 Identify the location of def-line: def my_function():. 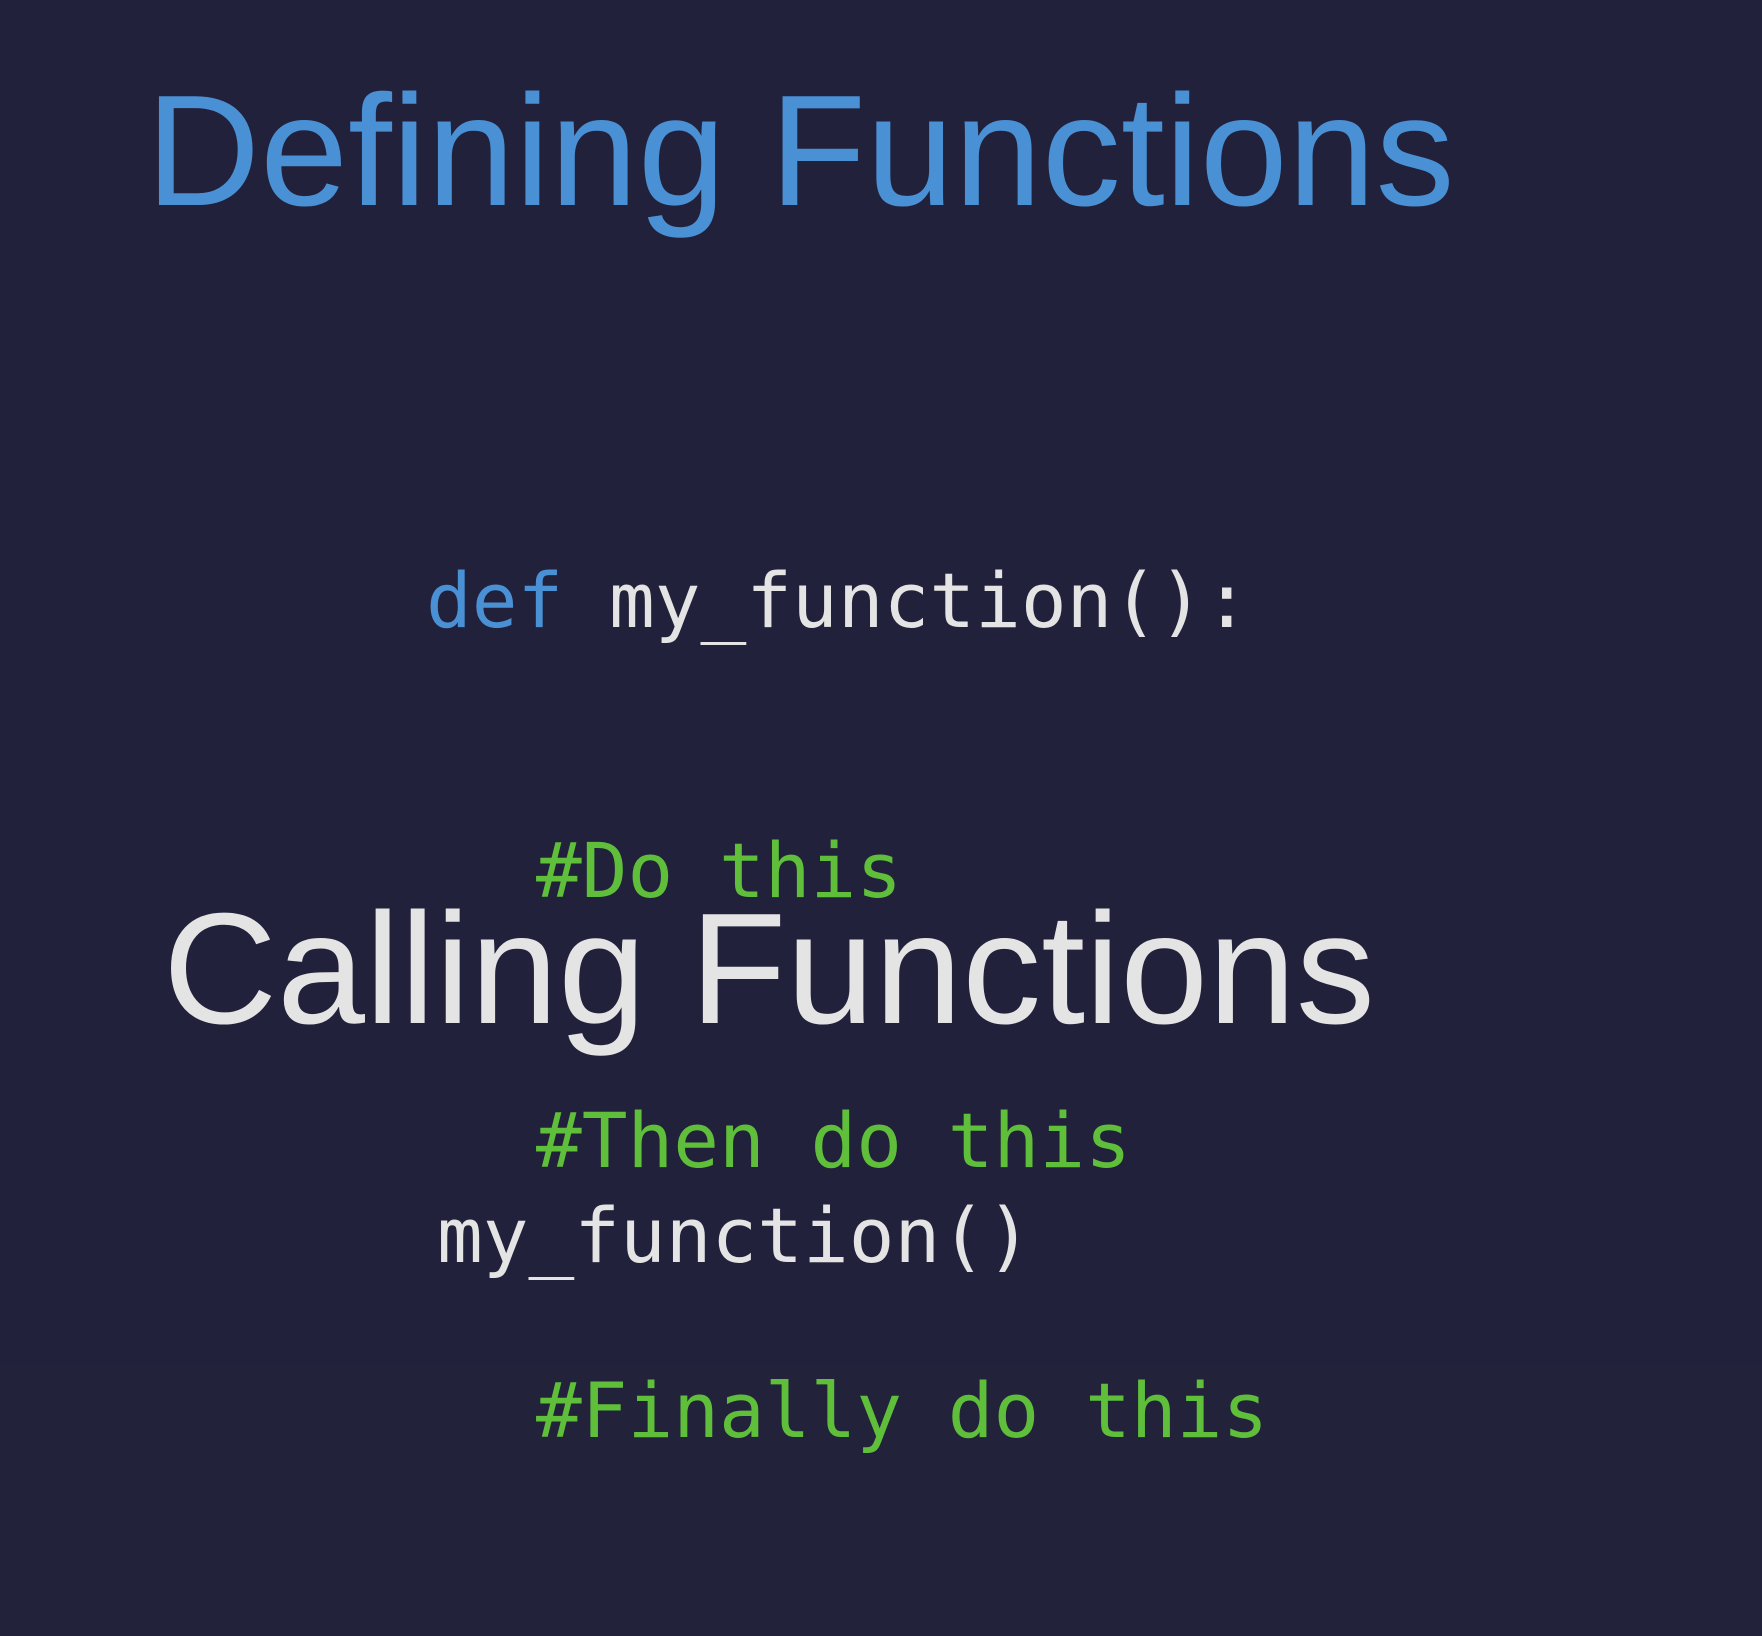
(847, 601).